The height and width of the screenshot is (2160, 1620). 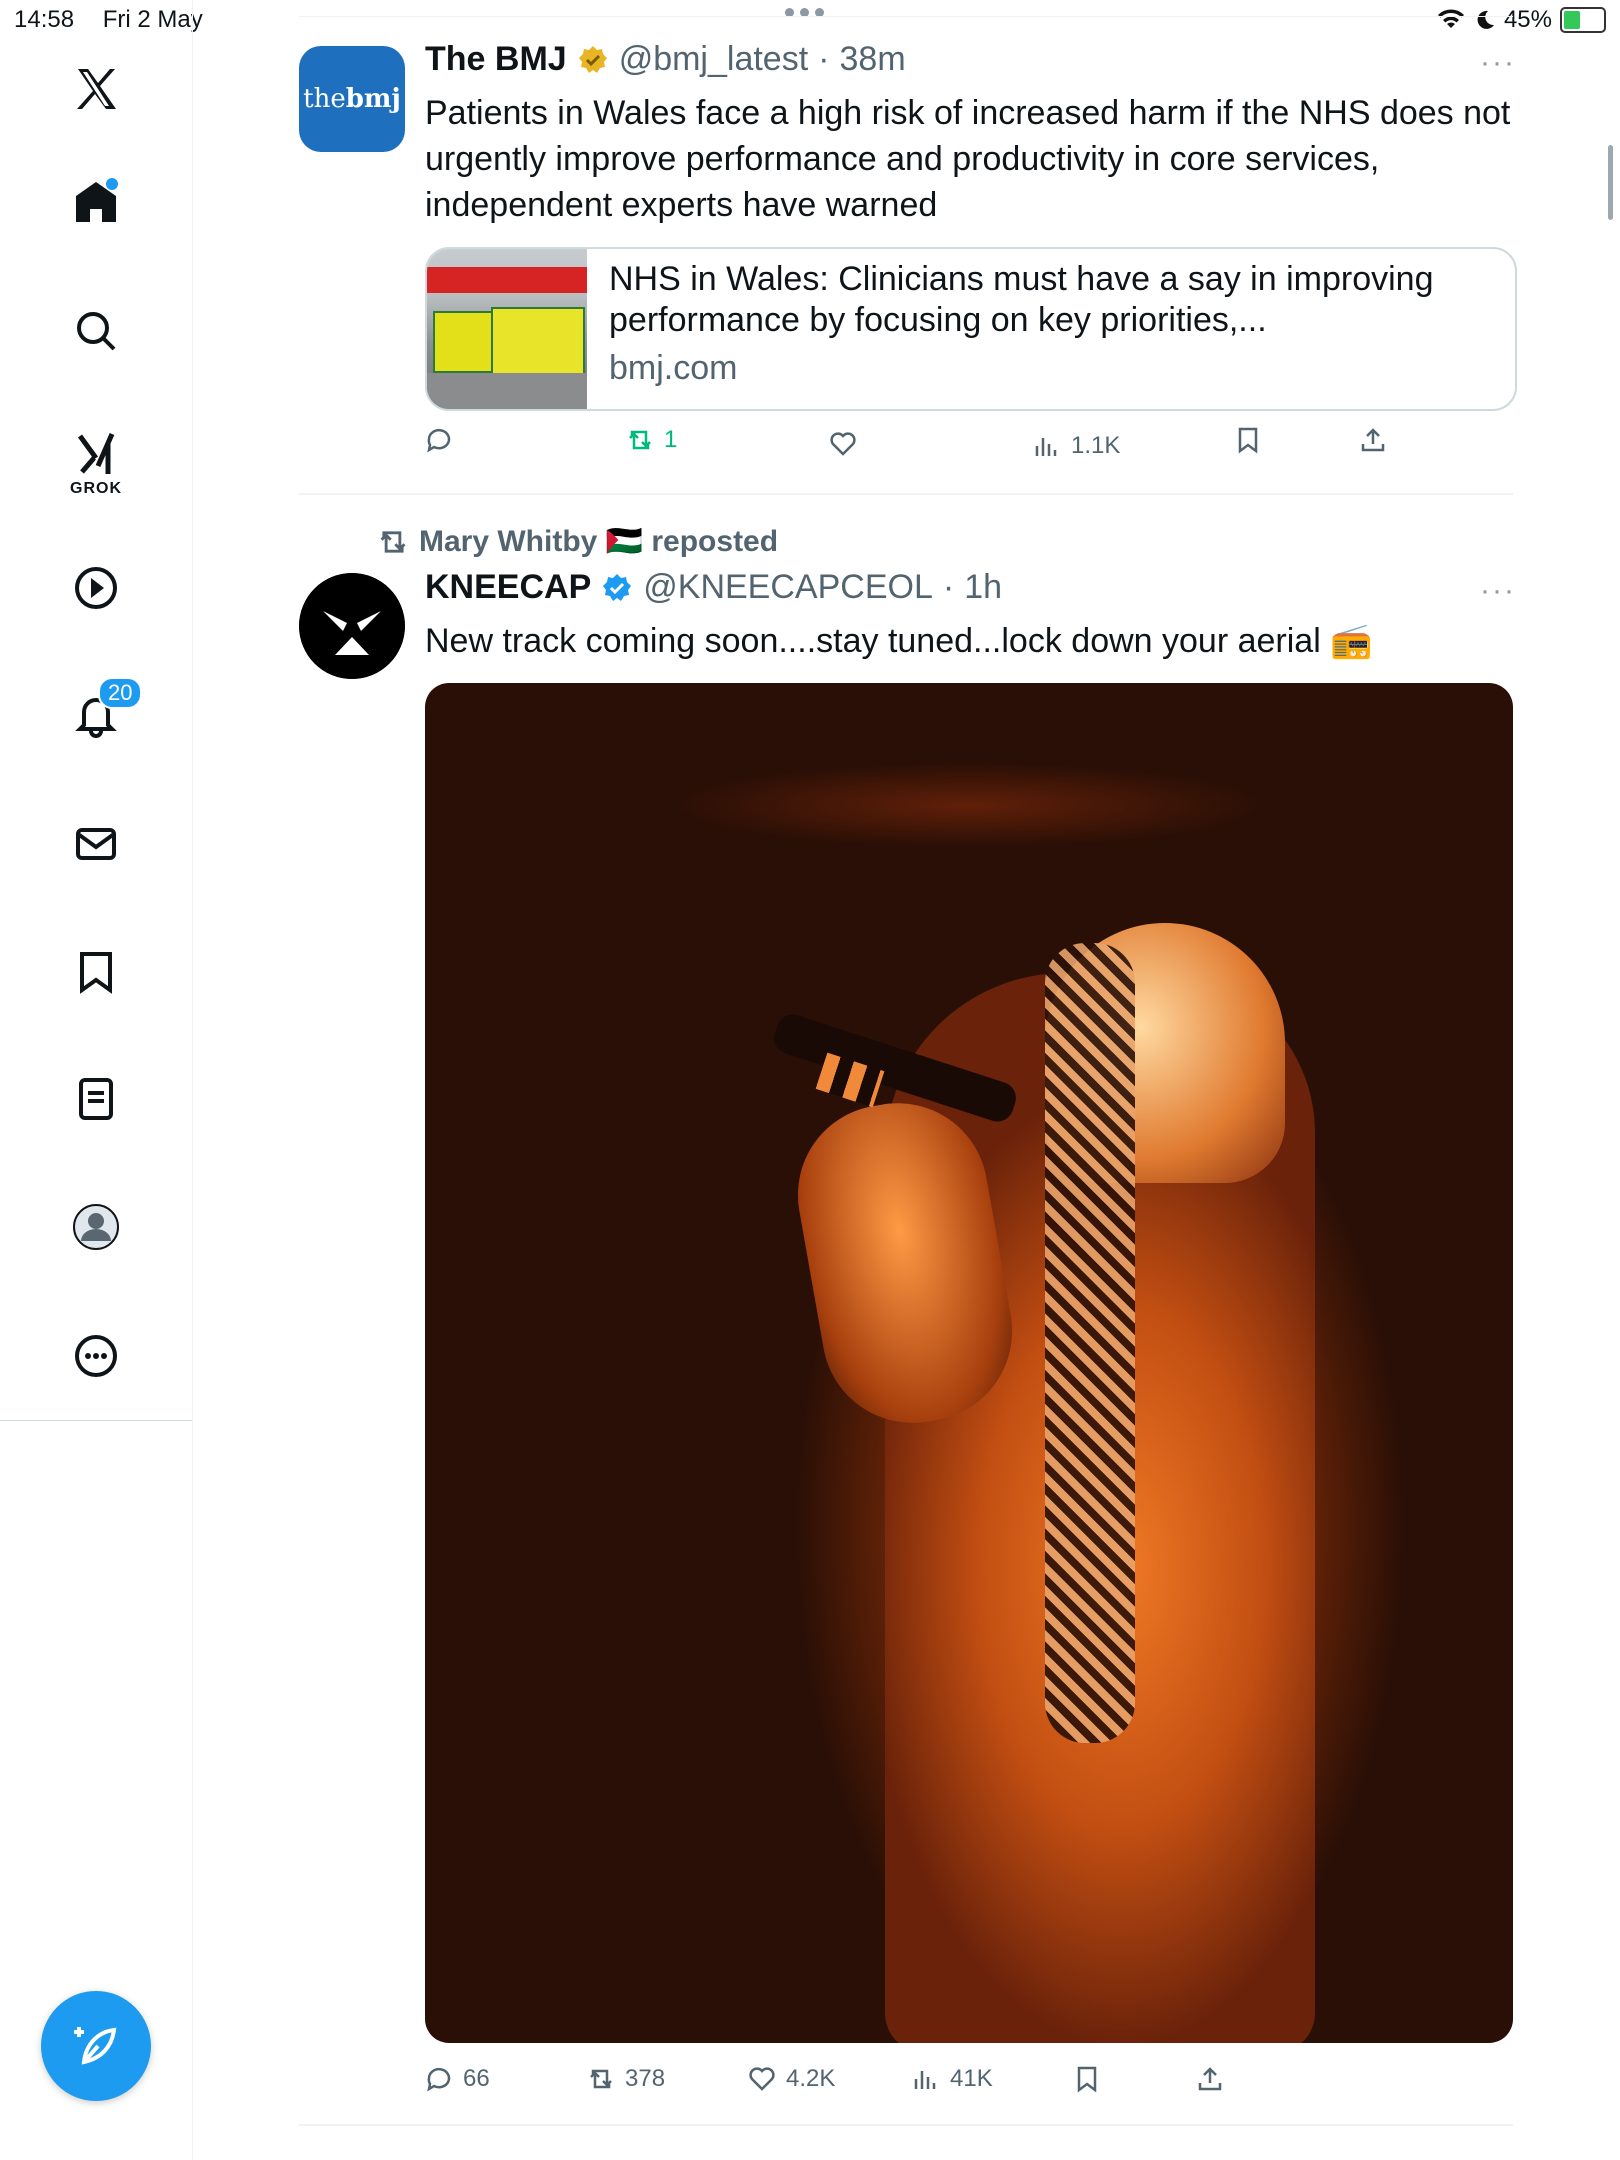 What do you see at coordinates (1090, 1343) in the screenshot?
I see `keffiyeh-scarf` at bounding box center [1090, 1343].